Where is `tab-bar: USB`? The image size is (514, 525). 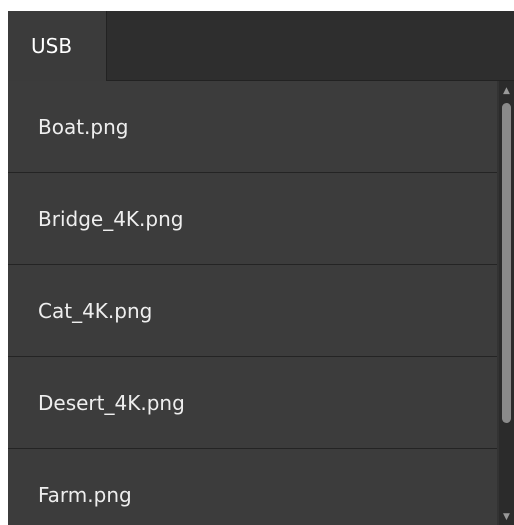 tab-bar: USB is located at coordinates (261, 46).